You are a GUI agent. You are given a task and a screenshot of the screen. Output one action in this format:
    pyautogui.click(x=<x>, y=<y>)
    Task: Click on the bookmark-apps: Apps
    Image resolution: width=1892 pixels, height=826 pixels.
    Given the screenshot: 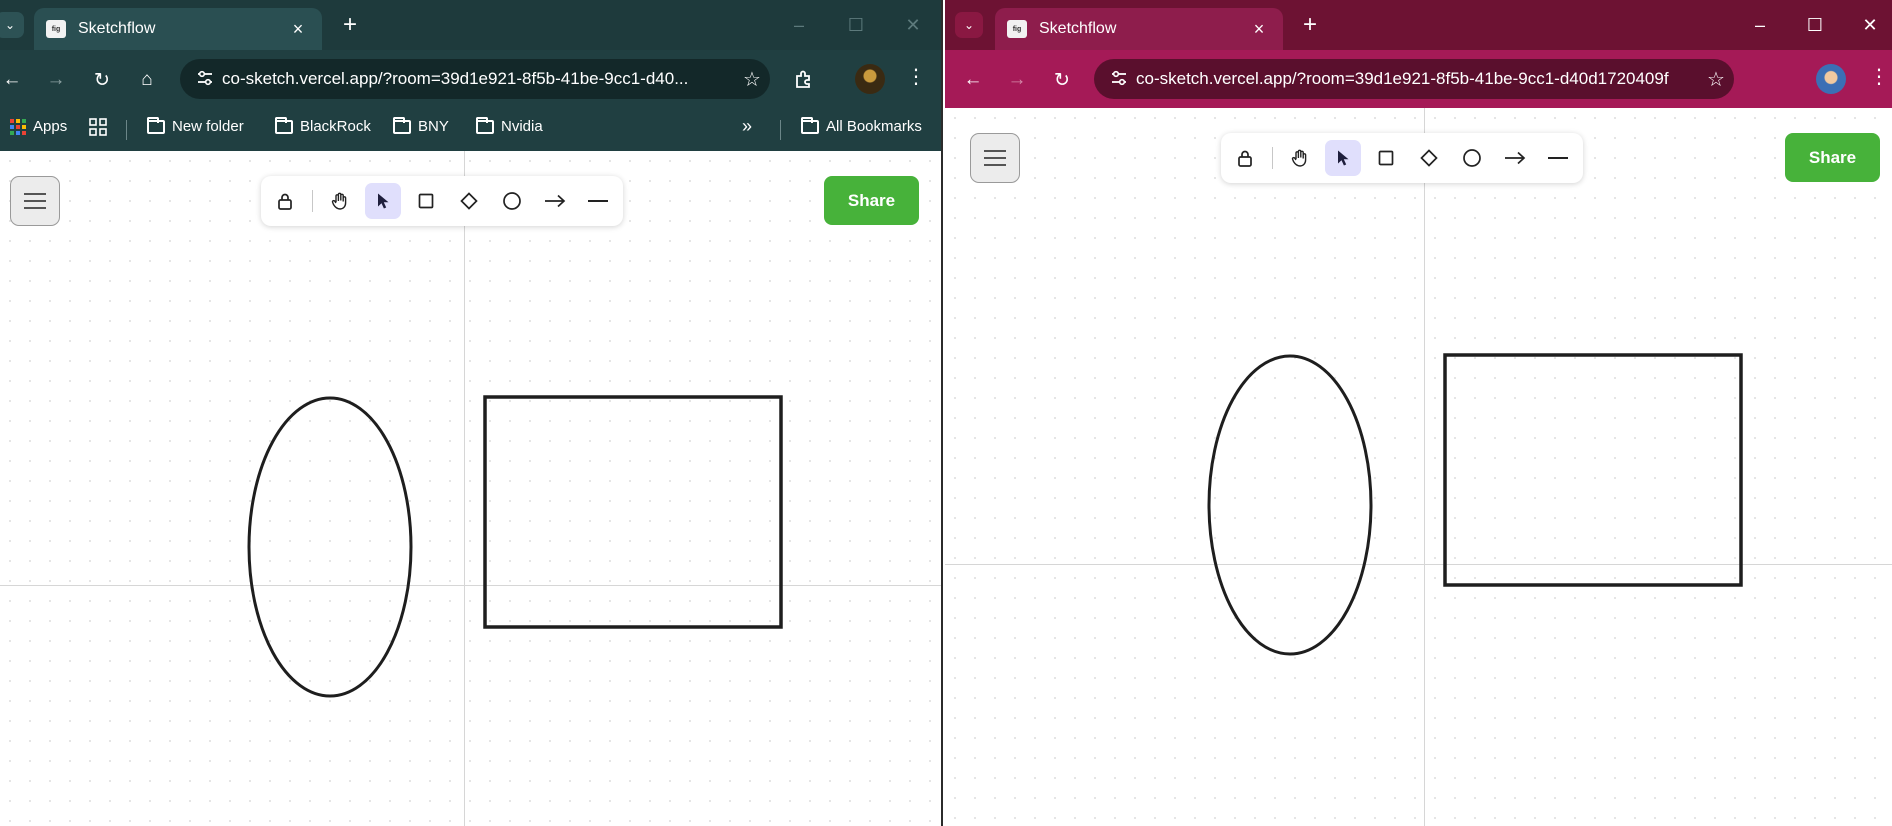 What is the action you would take?
    pyautogui.click(x=38, y=126)
    